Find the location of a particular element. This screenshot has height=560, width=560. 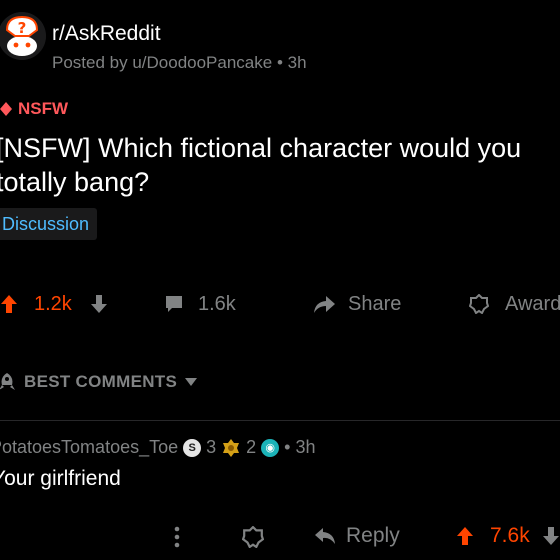

rocket-icon is located at coordinates (7, 381).